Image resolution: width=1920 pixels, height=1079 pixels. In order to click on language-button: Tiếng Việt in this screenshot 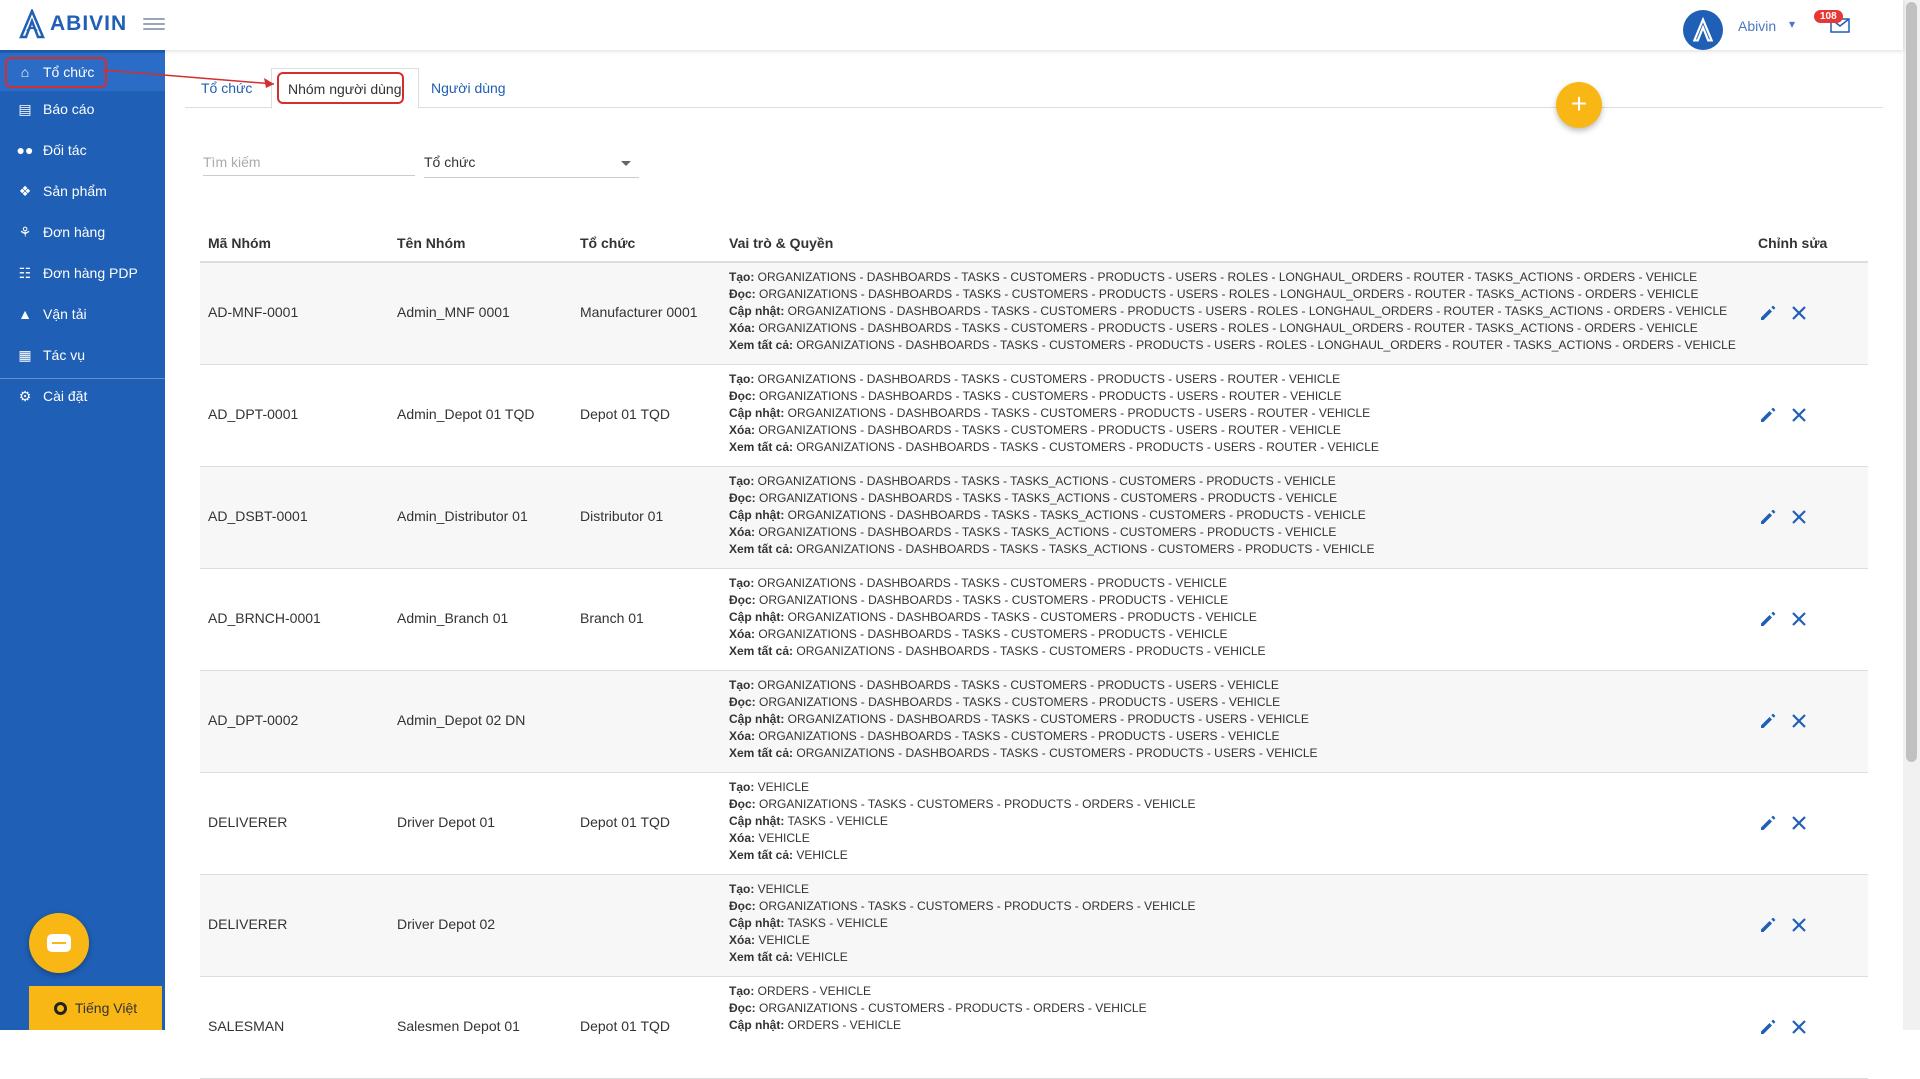, I will do `click(95, 1008)`.